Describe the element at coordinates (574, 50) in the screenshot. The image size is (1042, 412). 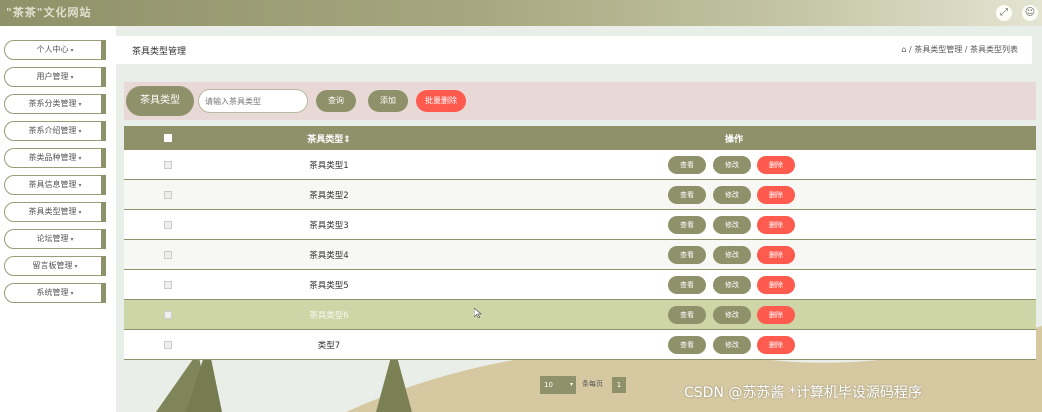
I see `breadcrumb-bar: 茶具类型管理 ⌂ / 茶具类型管理 / 茶具类型列表` at that location.